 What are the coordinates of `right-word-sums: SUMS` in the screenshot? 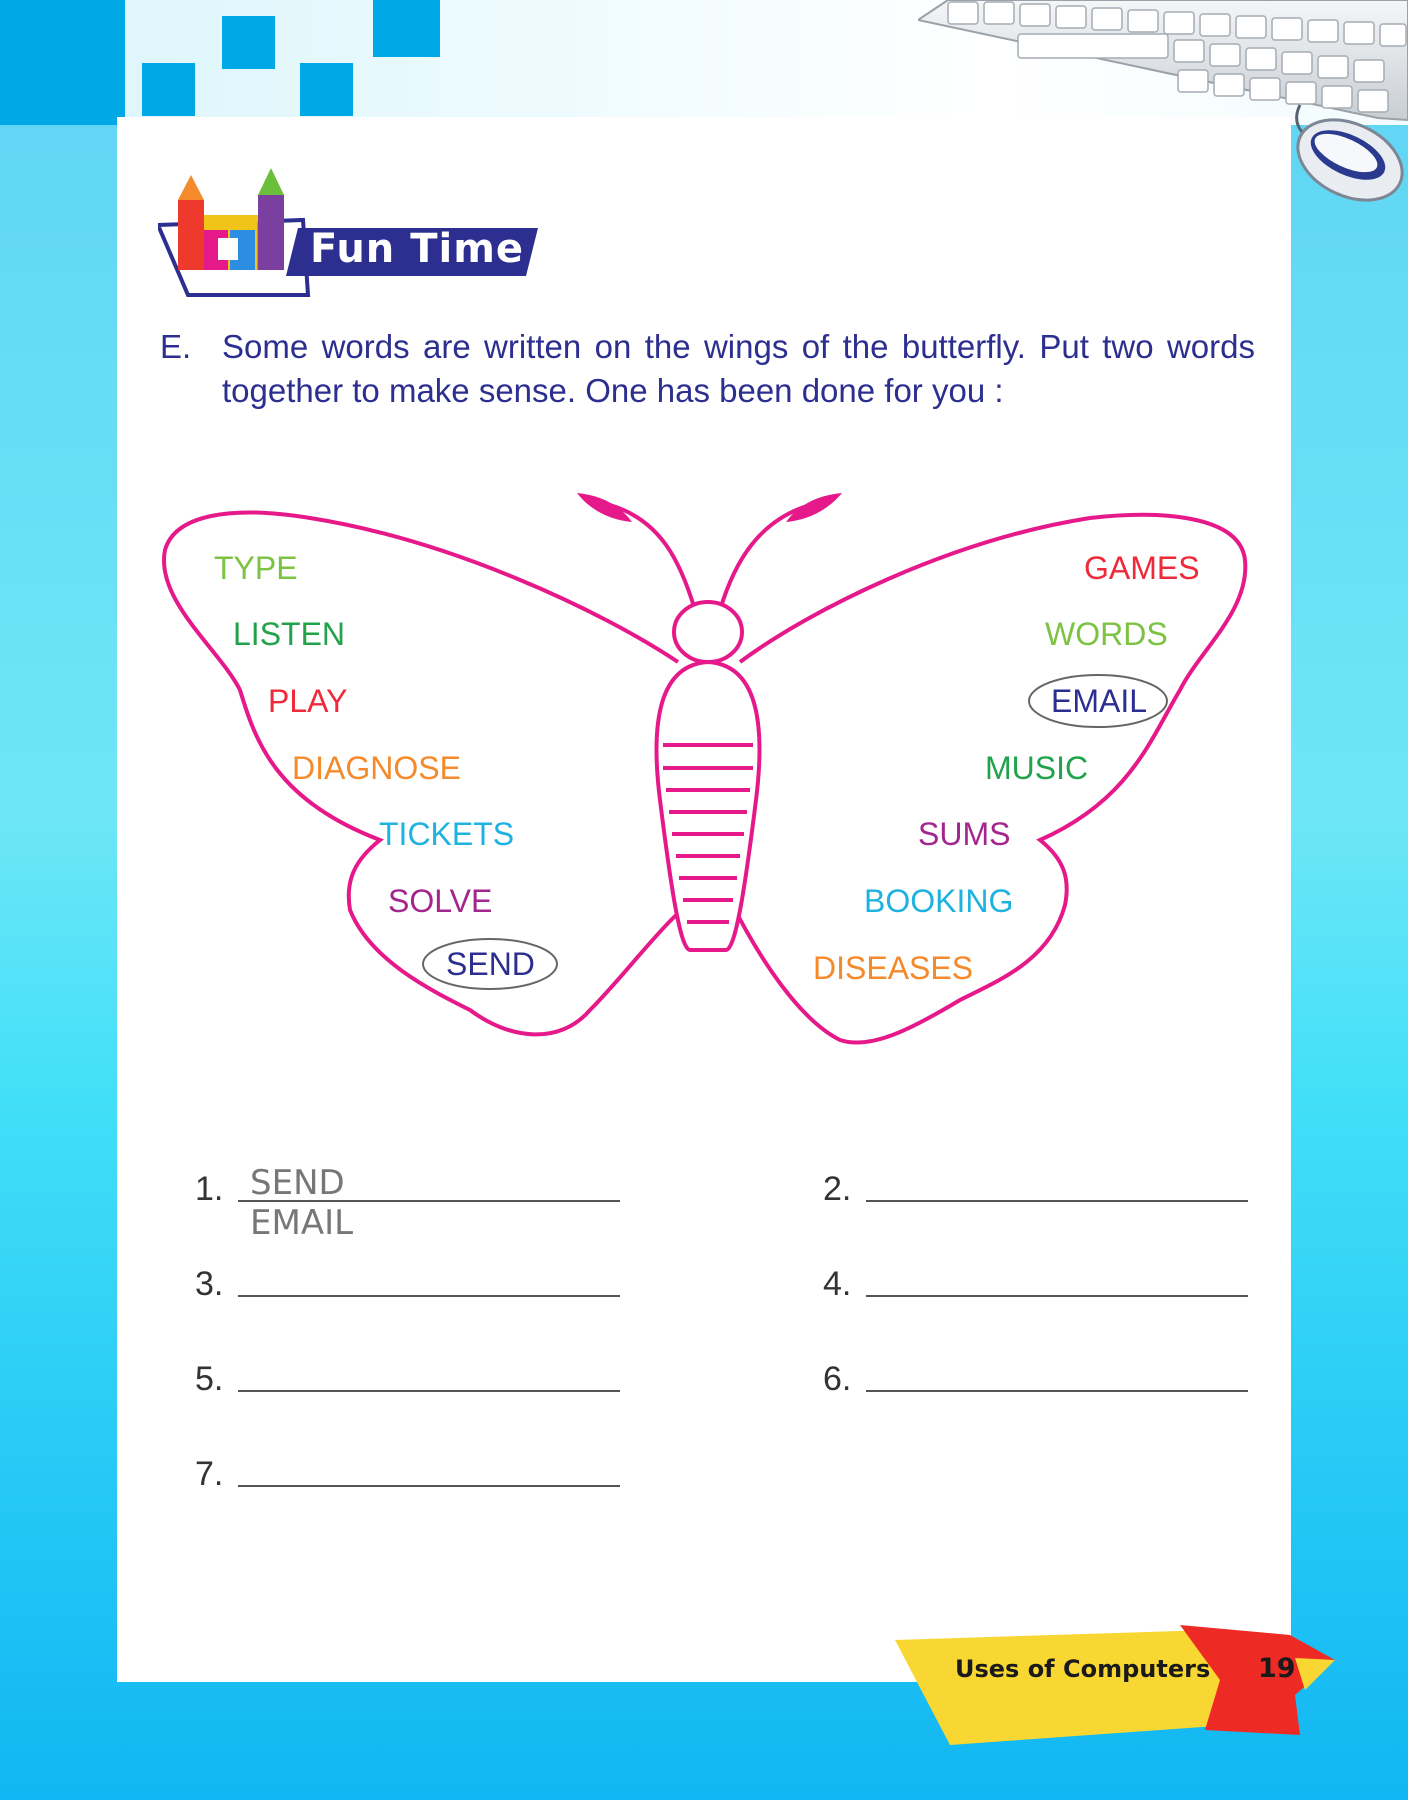 It's located at (964, 834).